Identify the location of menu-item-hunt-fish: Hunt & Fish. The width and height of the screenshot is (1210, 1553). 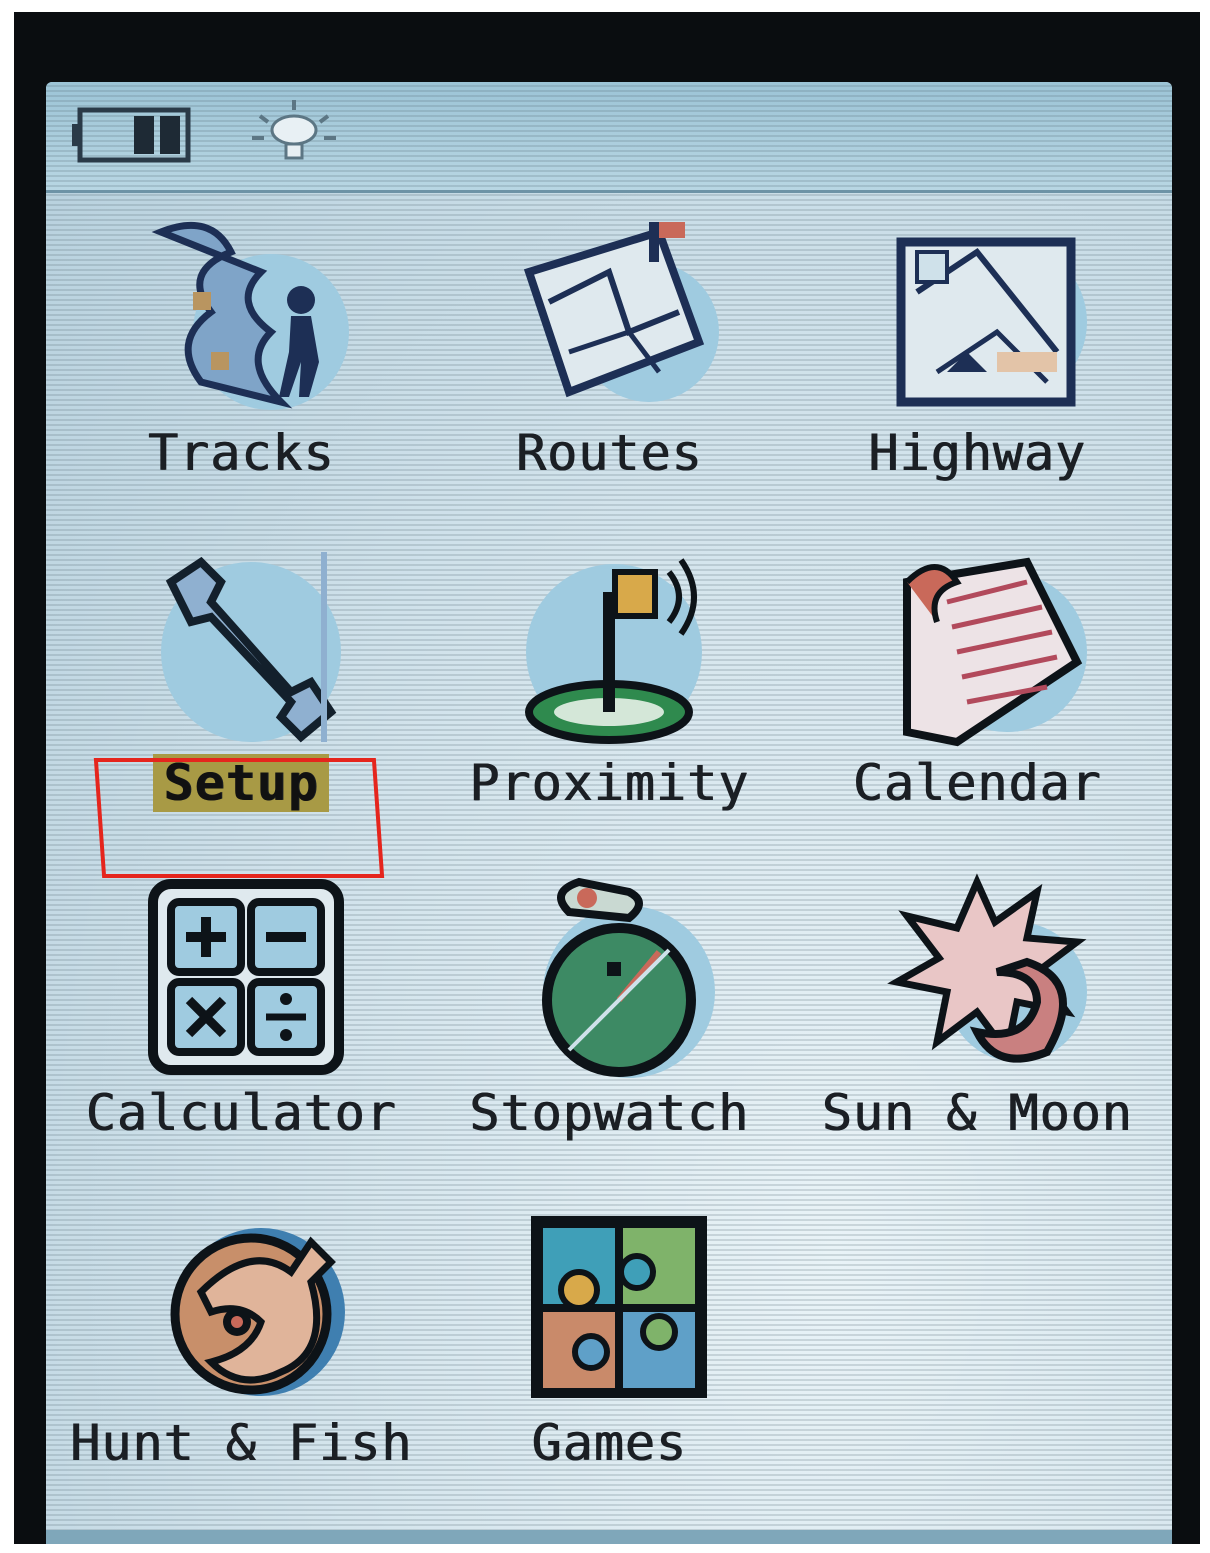
(241, 1347).